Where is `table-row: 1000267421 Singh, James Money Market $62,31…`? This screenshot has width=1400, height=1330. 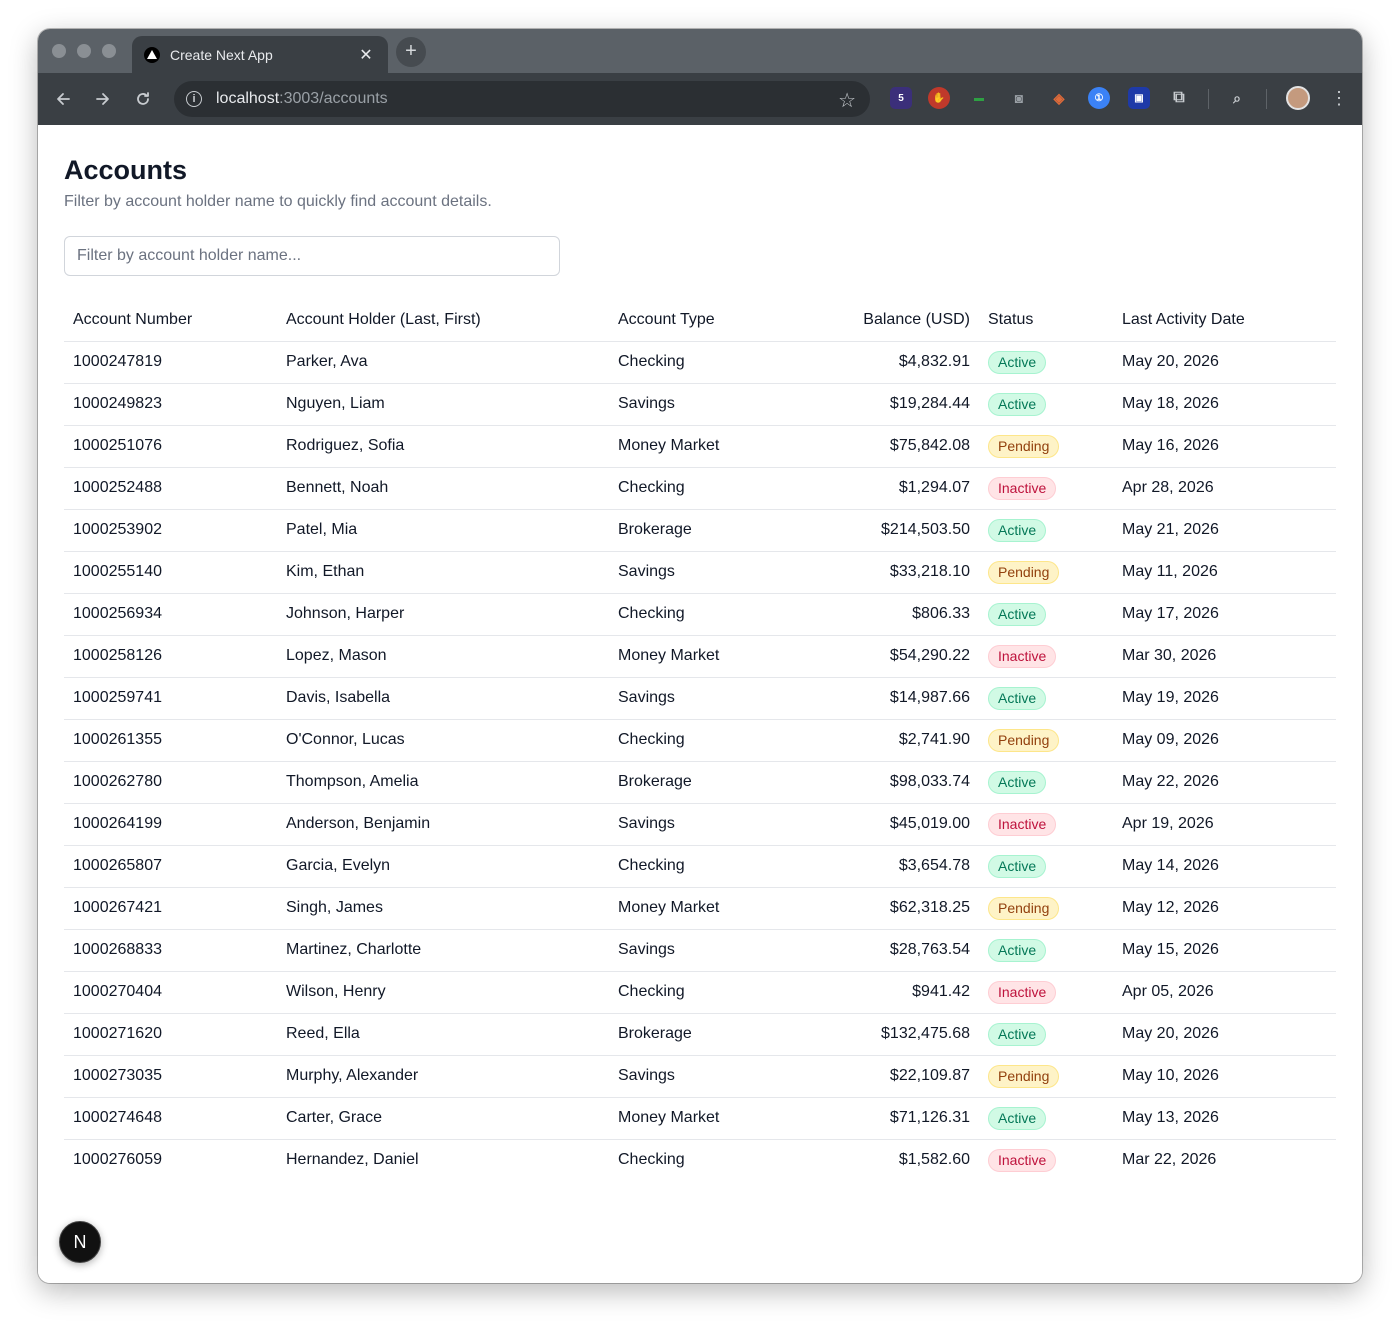
table-row: 1000267421 Singh, James Money Market $62,31… is located at coordinates (700, 908).